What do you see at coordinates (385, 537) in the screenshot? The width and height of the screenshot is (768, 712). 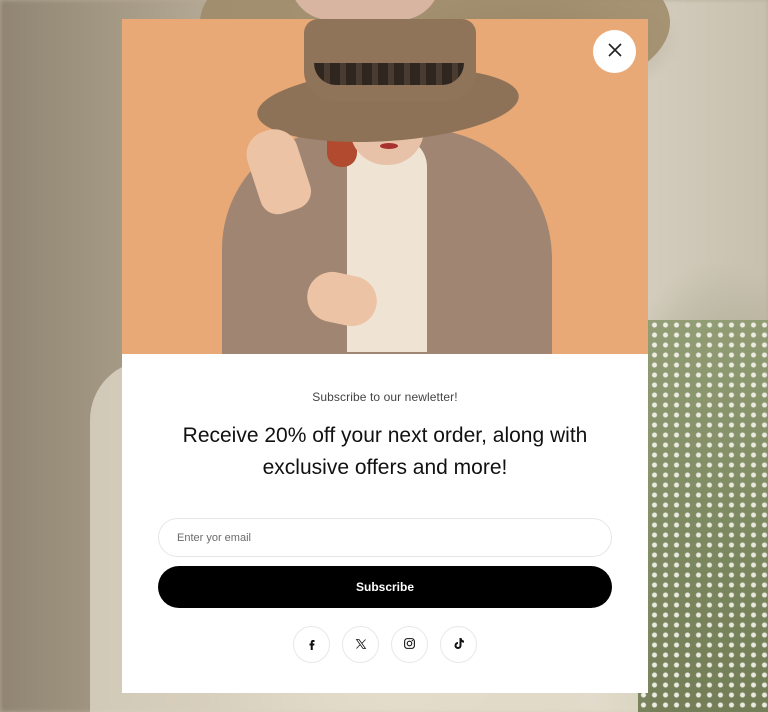 I see `email-input` at bounding box center [385, 537].